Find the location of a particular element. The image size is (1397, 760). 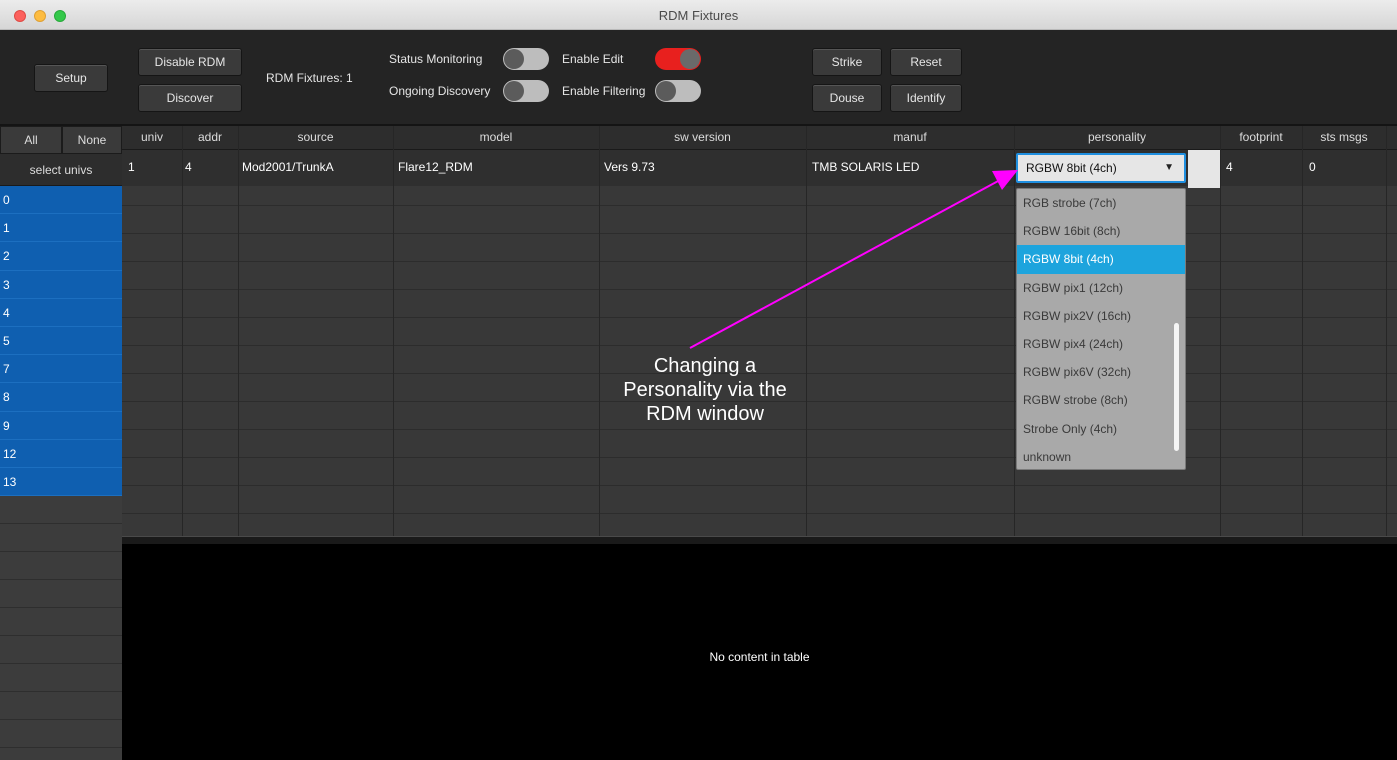

window-title: RDM Fixtures is located at coordinates (698, 15).